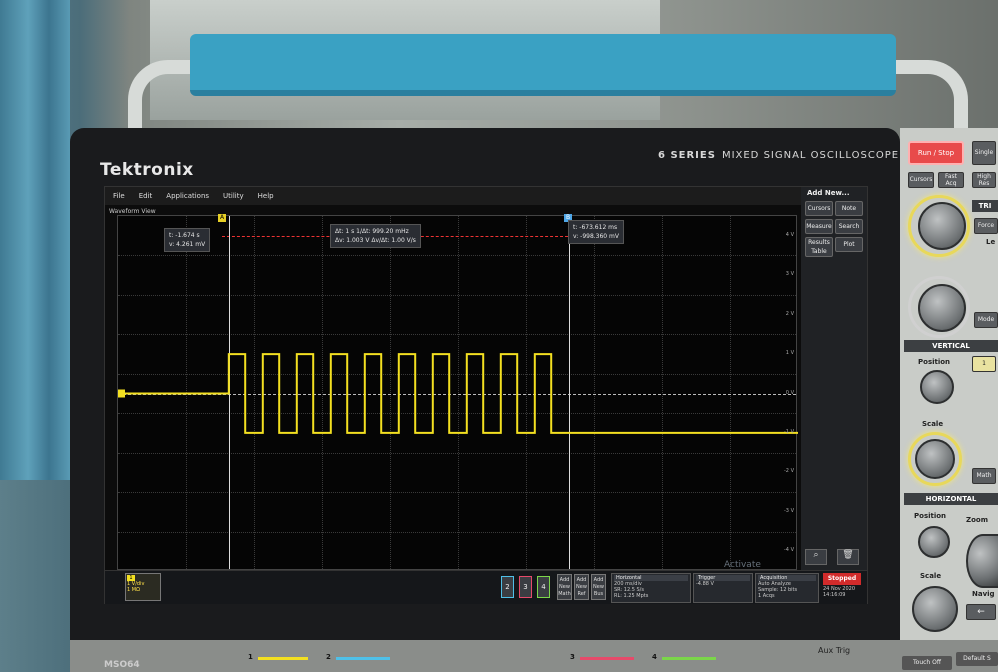 Image resolution: width=998 pixels, height=672 pixels. I want to click on volt-tick-label: 1 V, so click(789, 353).